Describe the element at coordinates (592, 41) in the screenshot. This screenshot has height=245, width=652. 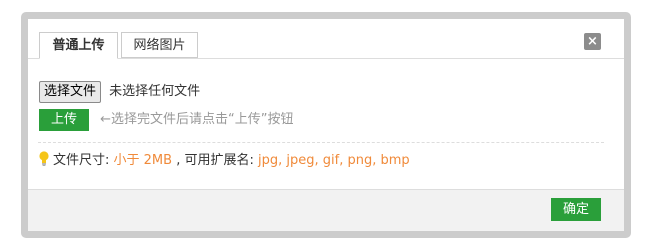
I see `close-icon: ×` at that location.